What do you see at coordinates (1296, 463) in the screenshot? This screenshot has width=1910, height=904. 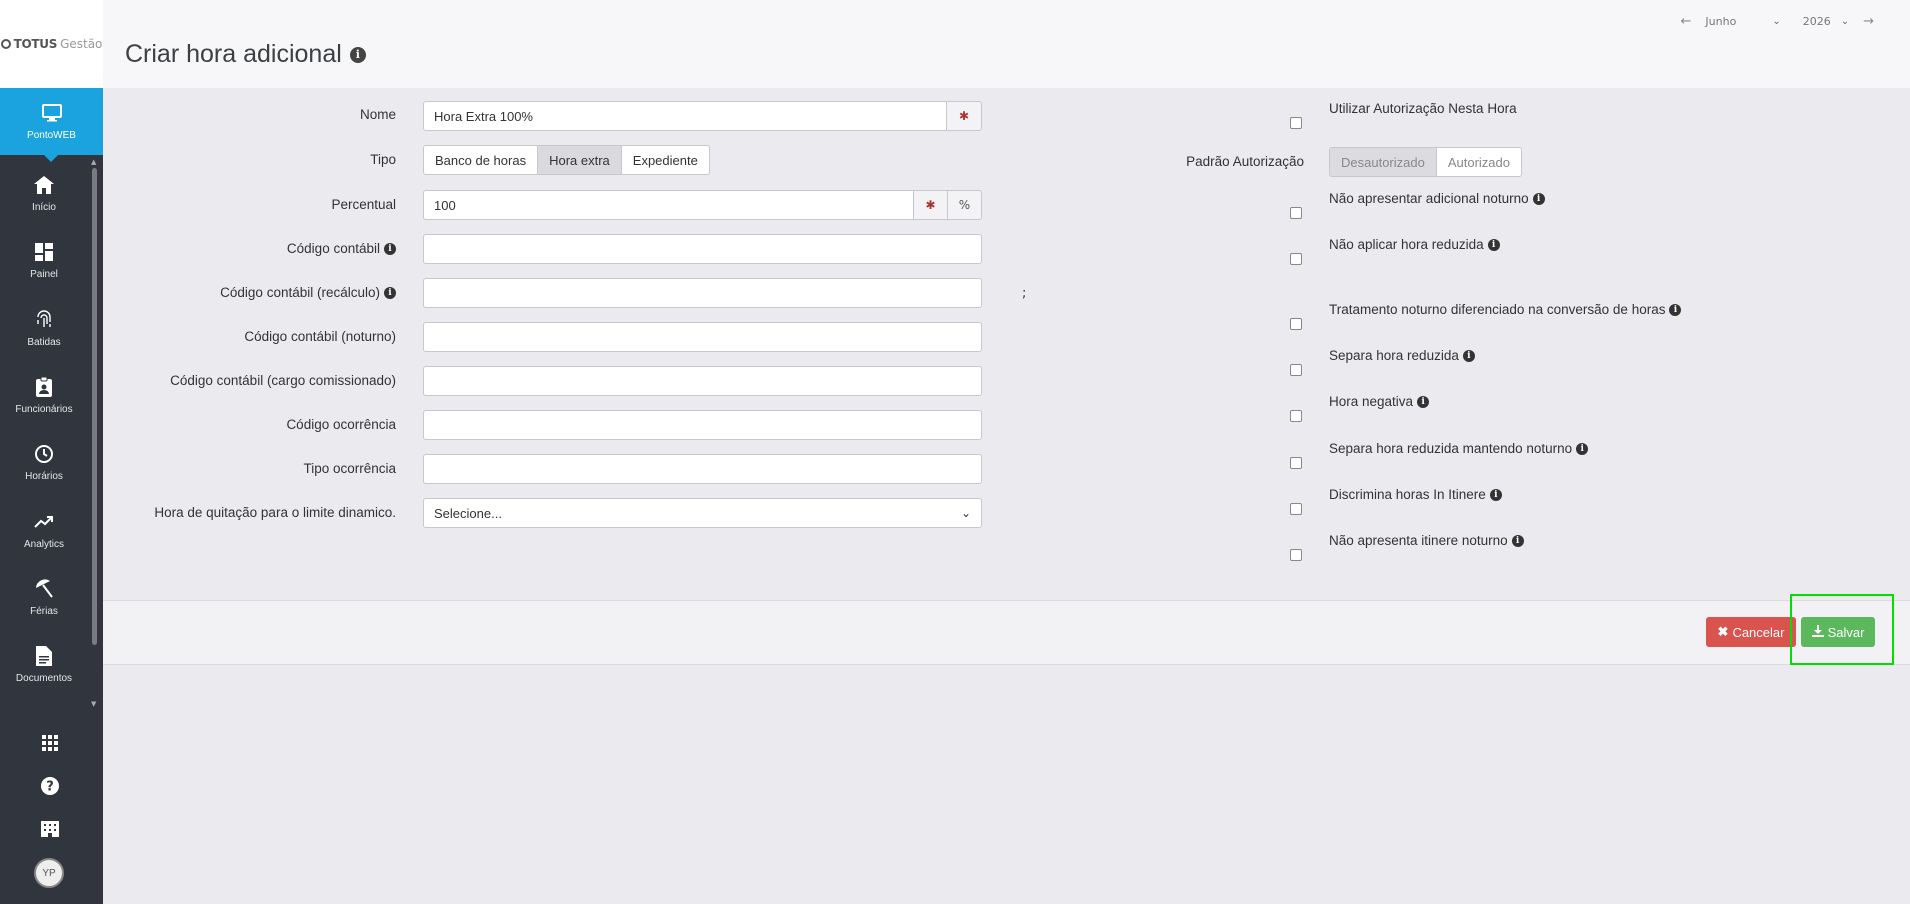 I see `separa-hora-reduzida-mantendo-noturno-checkbox` at bounding box center [1296, 463].